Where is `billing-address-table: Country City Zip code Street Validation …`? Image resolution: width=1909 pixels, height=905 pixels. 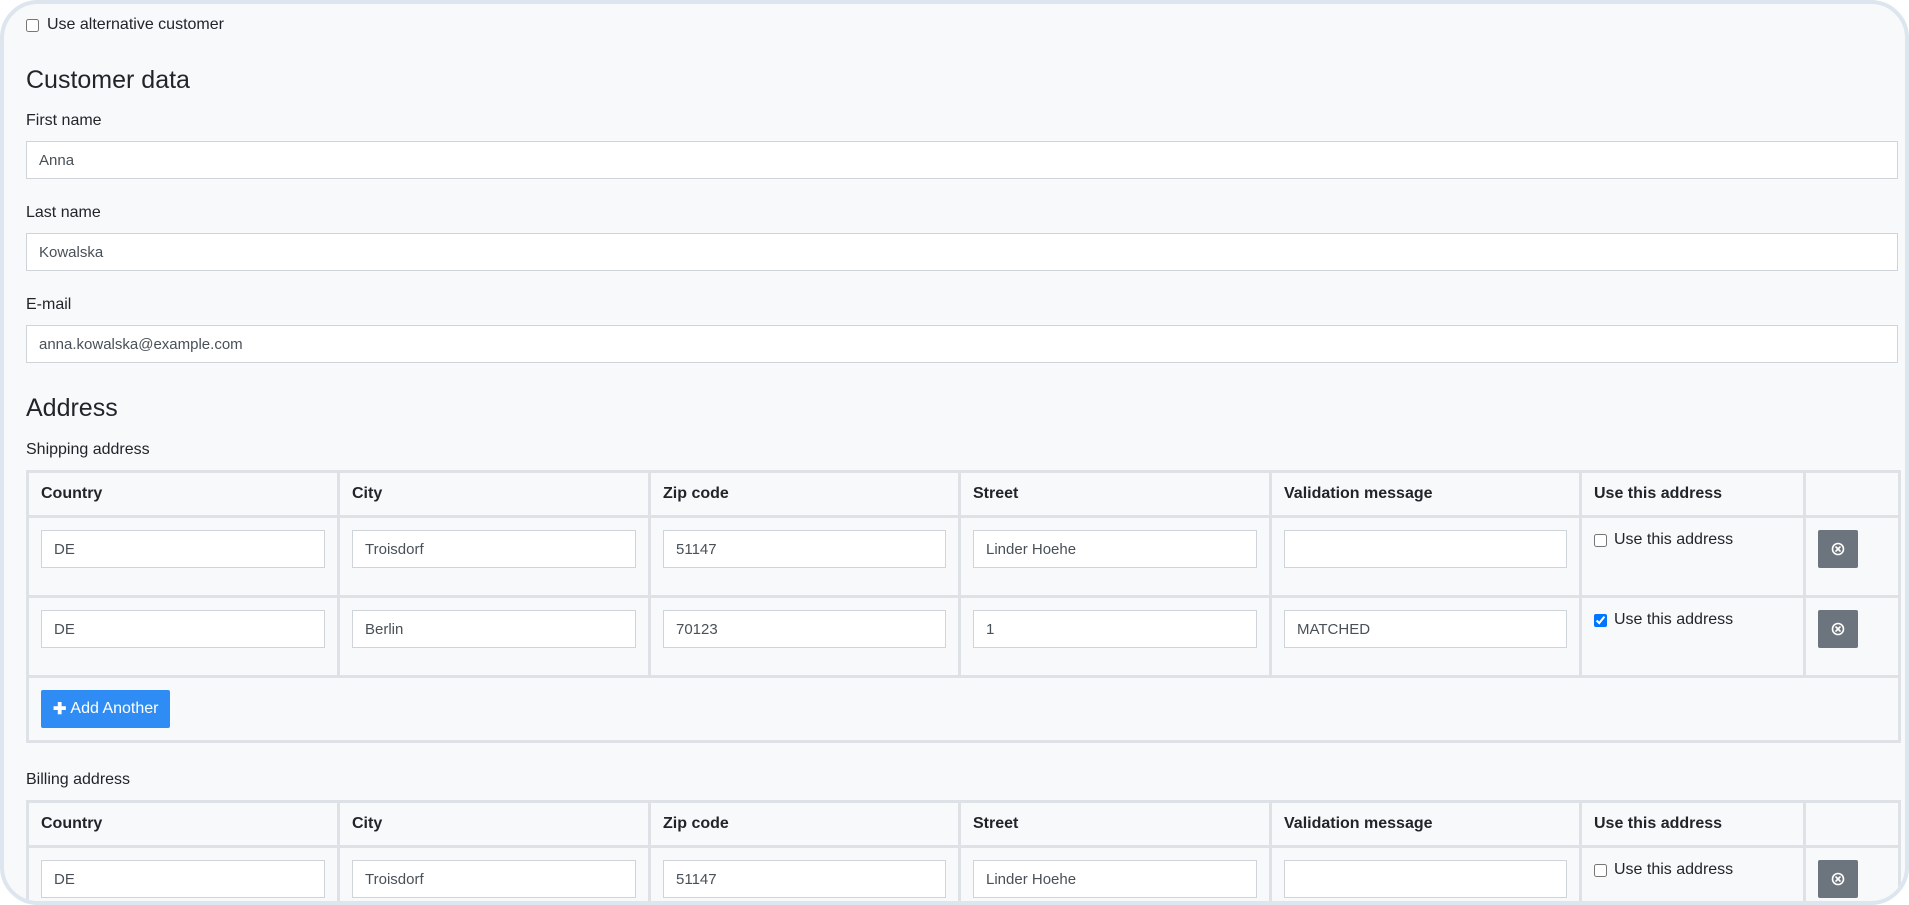 billing-address-table: Country City Zip code Street Validation … is located at coordinates (963, 850).